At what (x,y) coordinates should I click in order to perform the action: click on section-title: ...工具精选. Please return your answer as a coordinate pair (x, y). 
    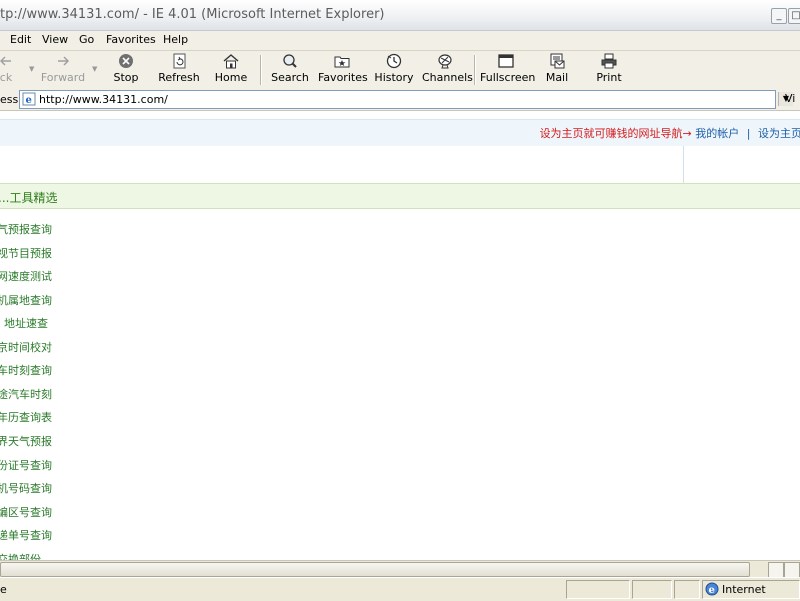
    Looking at the image, I should click on (29, 198).